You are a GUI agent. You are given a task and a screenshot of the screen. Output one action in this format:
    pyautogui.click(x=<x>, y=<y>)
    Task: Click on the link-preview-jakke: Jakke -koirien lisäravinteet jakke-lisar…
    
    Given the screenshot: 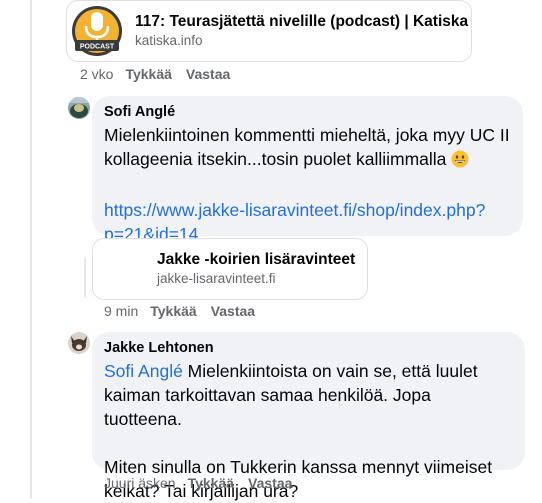 What is the action you would take?
    pyautogui.click(x=230, y=269)
    